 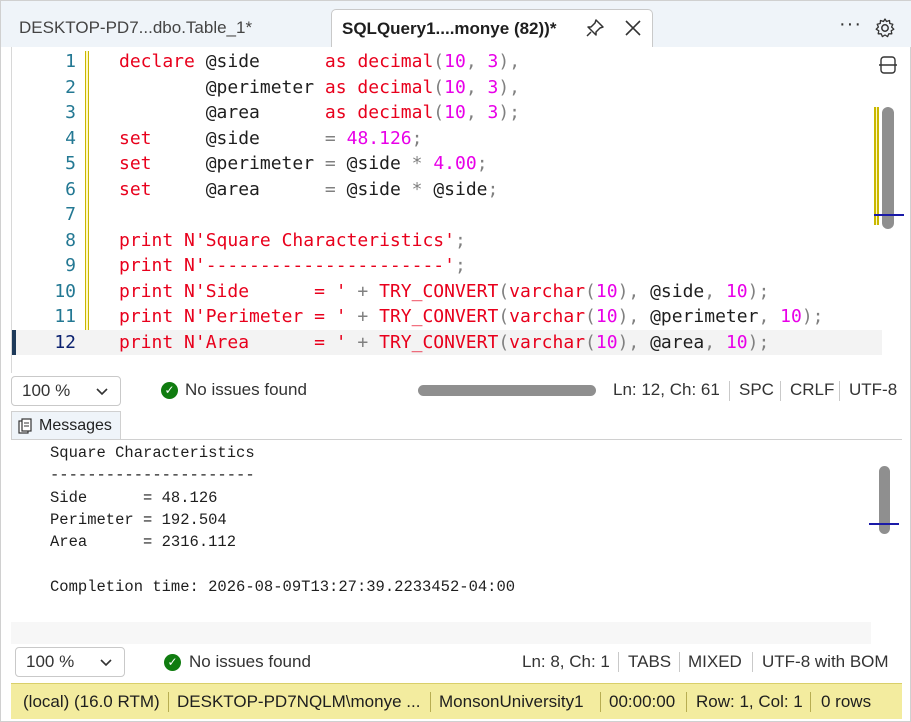 I want to click on message-line: Square Characteristics, so click(x=152, y=453).